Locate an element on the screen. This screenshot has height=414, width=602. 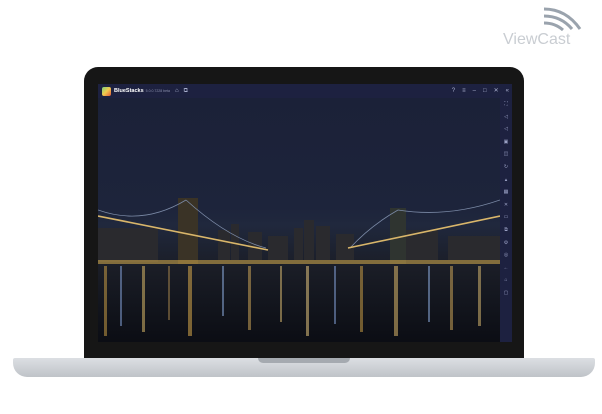
volume-up-icon: ◁ is located at coordinates (506, 117).